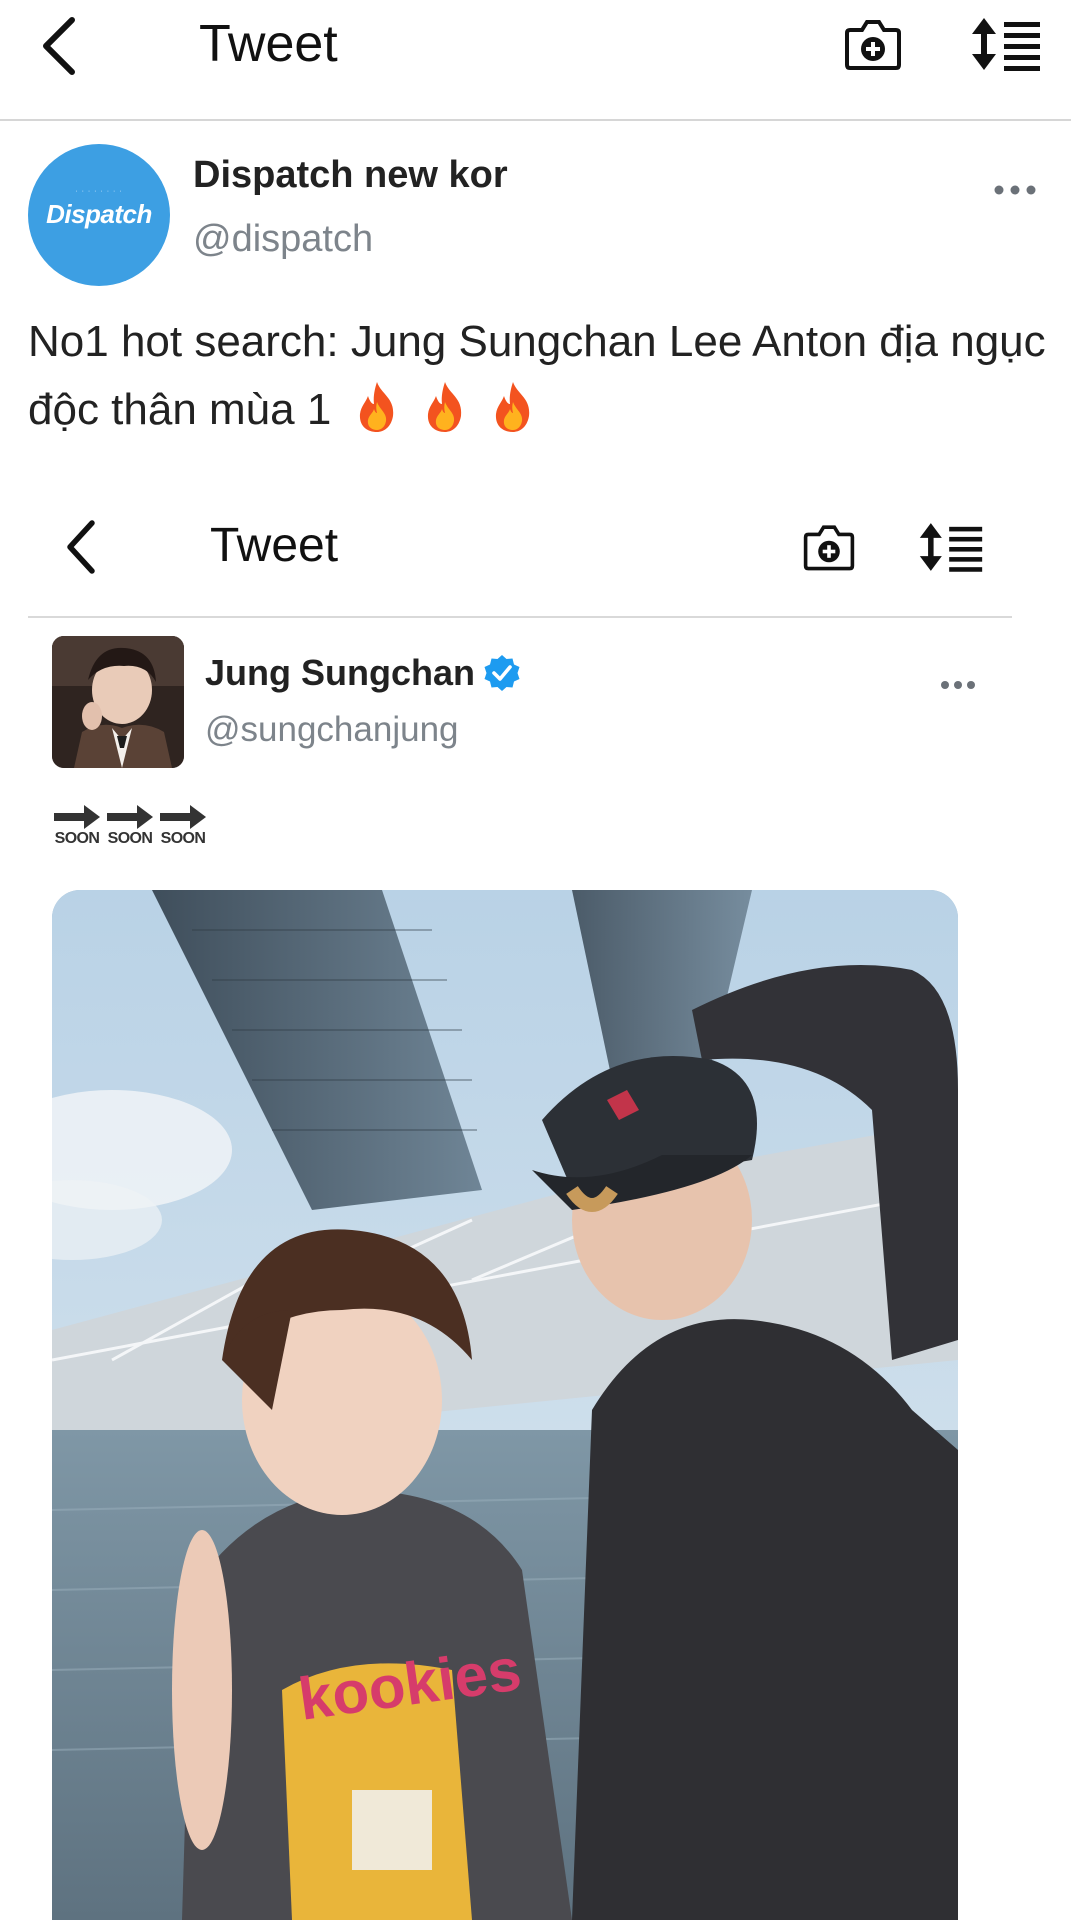  Describe the element at coordinates (283, 239) in the screenshot. I see `author-handle: @dispatch` at that location.